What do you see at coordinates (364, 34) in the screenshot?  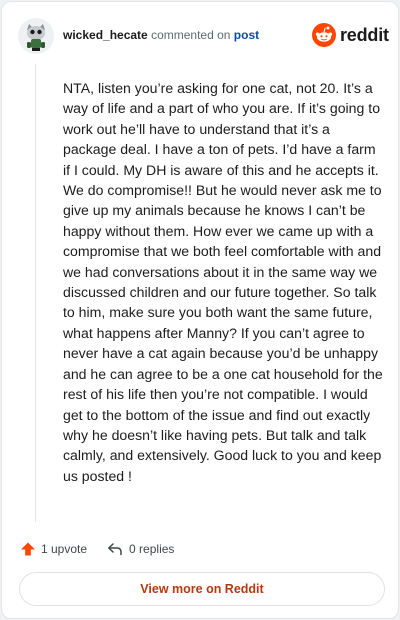 I see `reddit-wordmark: reddit` at bounding box center [364, 34].